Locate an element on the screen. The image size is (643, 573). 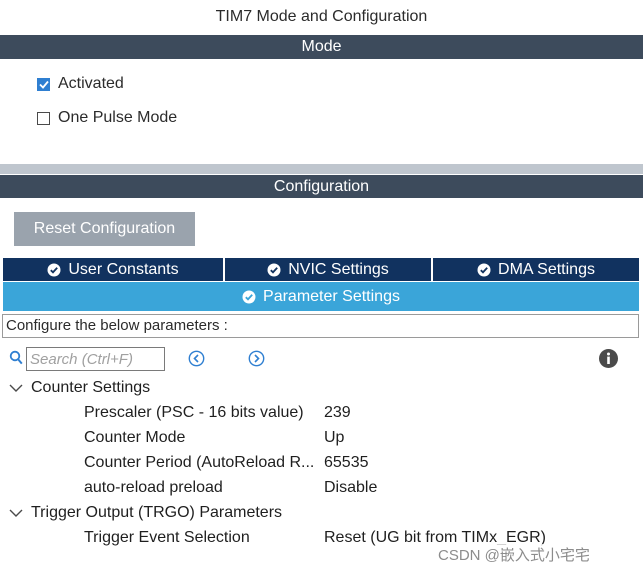
tab-user-constants-label: User Constants is located at coordinates (123, 269).